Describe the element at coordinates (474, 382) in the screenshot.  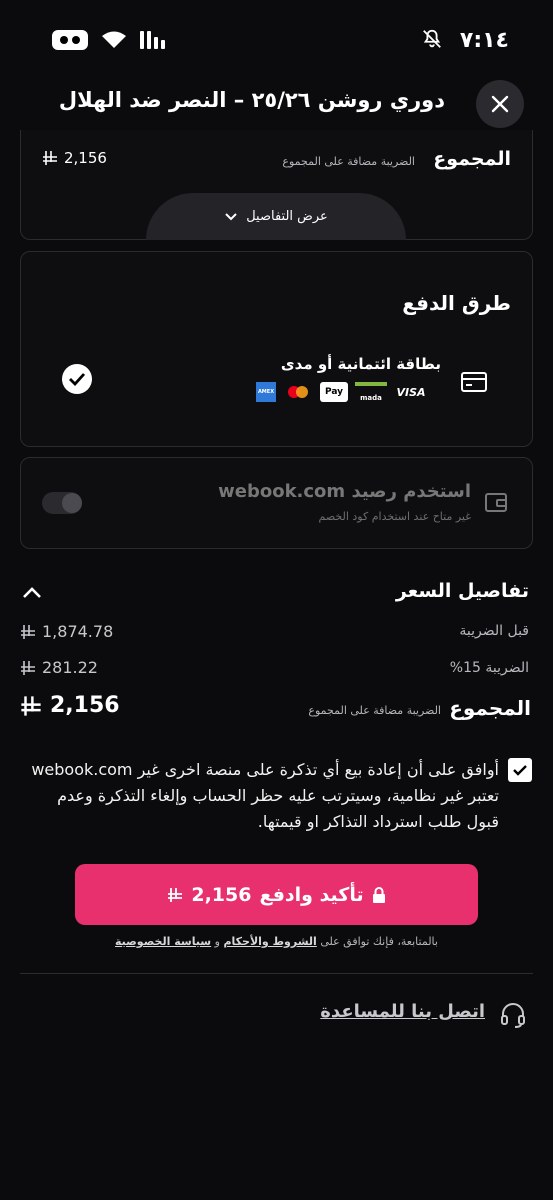
I see `credit-card-icon` at that location.